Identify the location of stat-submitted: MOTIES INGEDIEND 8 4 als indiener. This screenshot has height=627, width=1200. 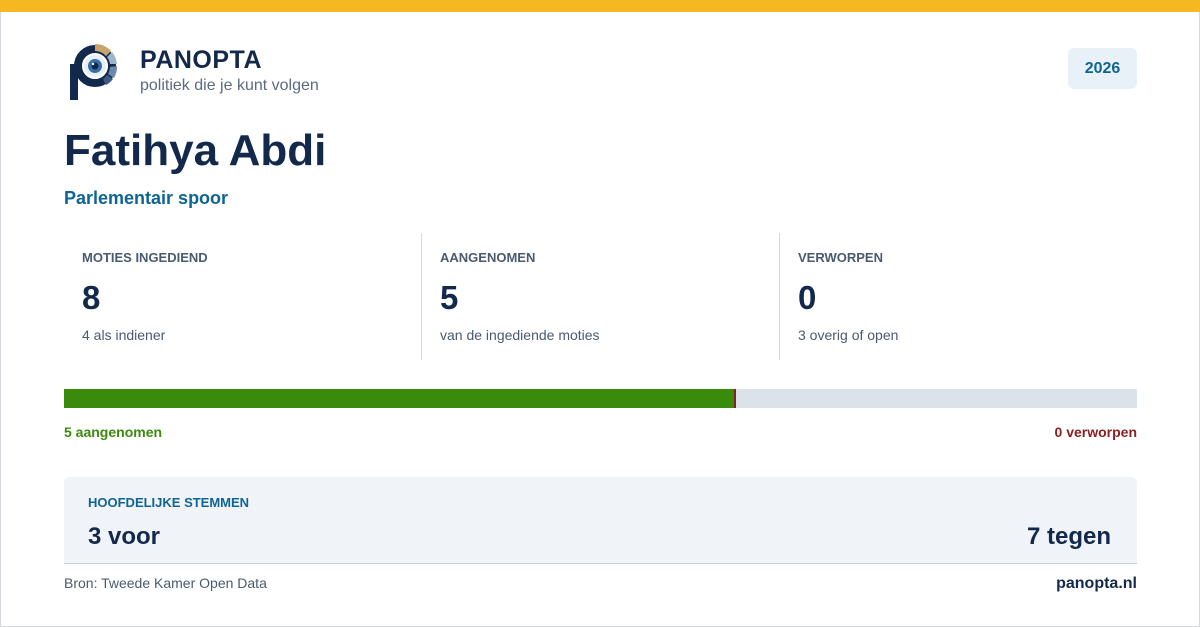
(242, 296).